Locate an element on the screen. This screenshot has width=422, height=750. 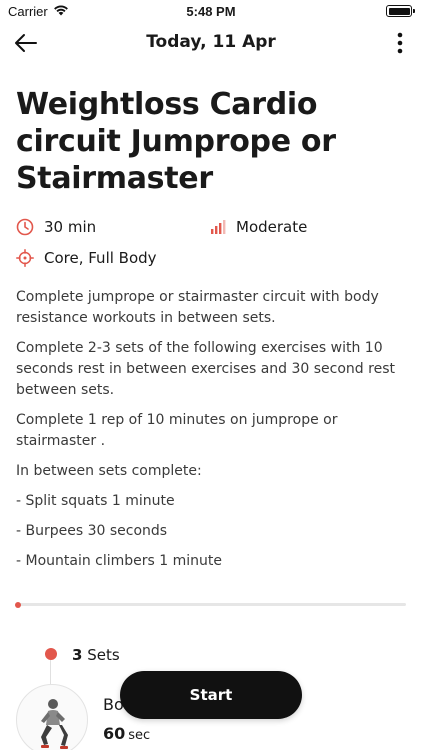
exercise-duration-unit: sec is located at coordinates (139, 735).